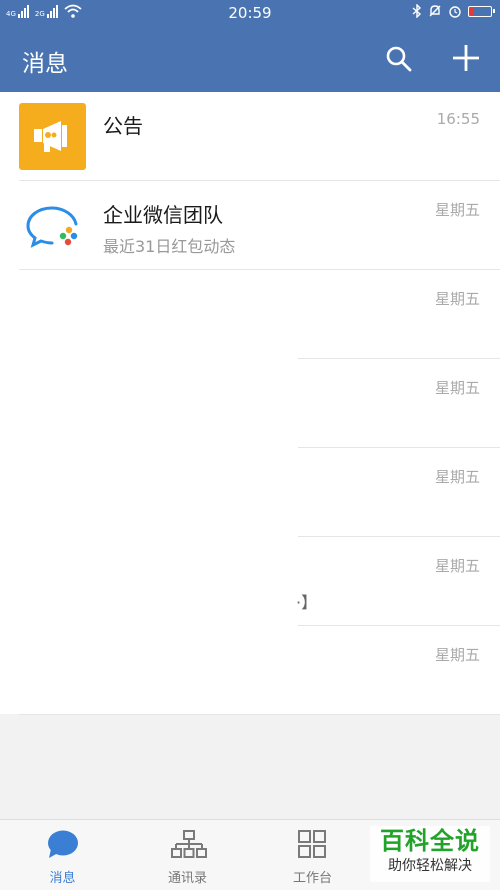 The width and height of the screenshot is (500, 890). I want to click on watermark: 百科全说 助你轻松解决, so click(430, 854).